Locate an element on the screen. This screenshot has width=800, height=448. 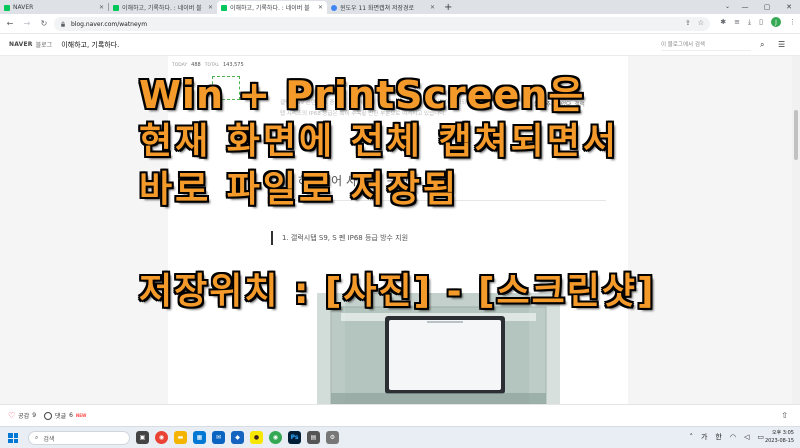
window-controls: — ▢ ✕ is located at coordinates (767, 7).